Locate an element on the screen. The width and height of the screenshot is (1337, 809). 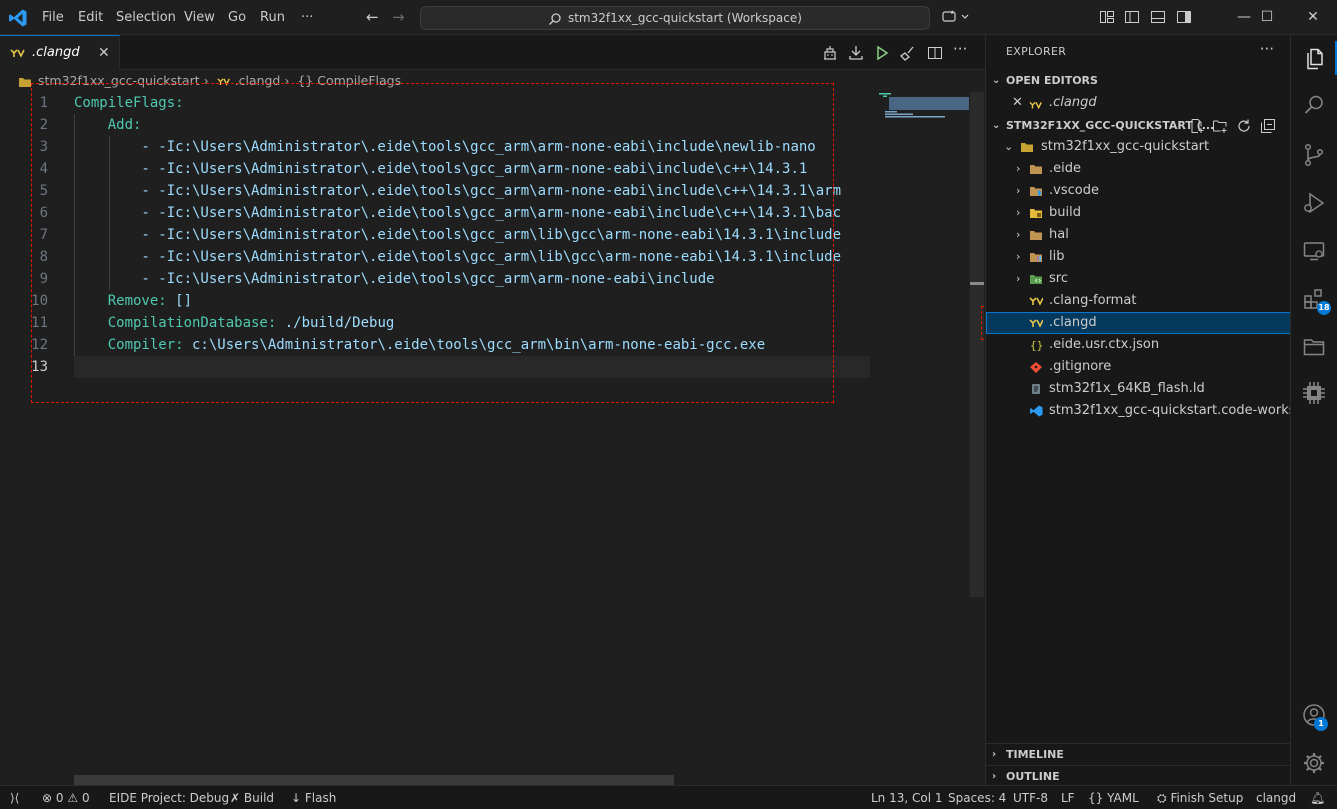
open-editors-header: ⌄ OPEN EDITORS is located at coordinates (1138, 81).